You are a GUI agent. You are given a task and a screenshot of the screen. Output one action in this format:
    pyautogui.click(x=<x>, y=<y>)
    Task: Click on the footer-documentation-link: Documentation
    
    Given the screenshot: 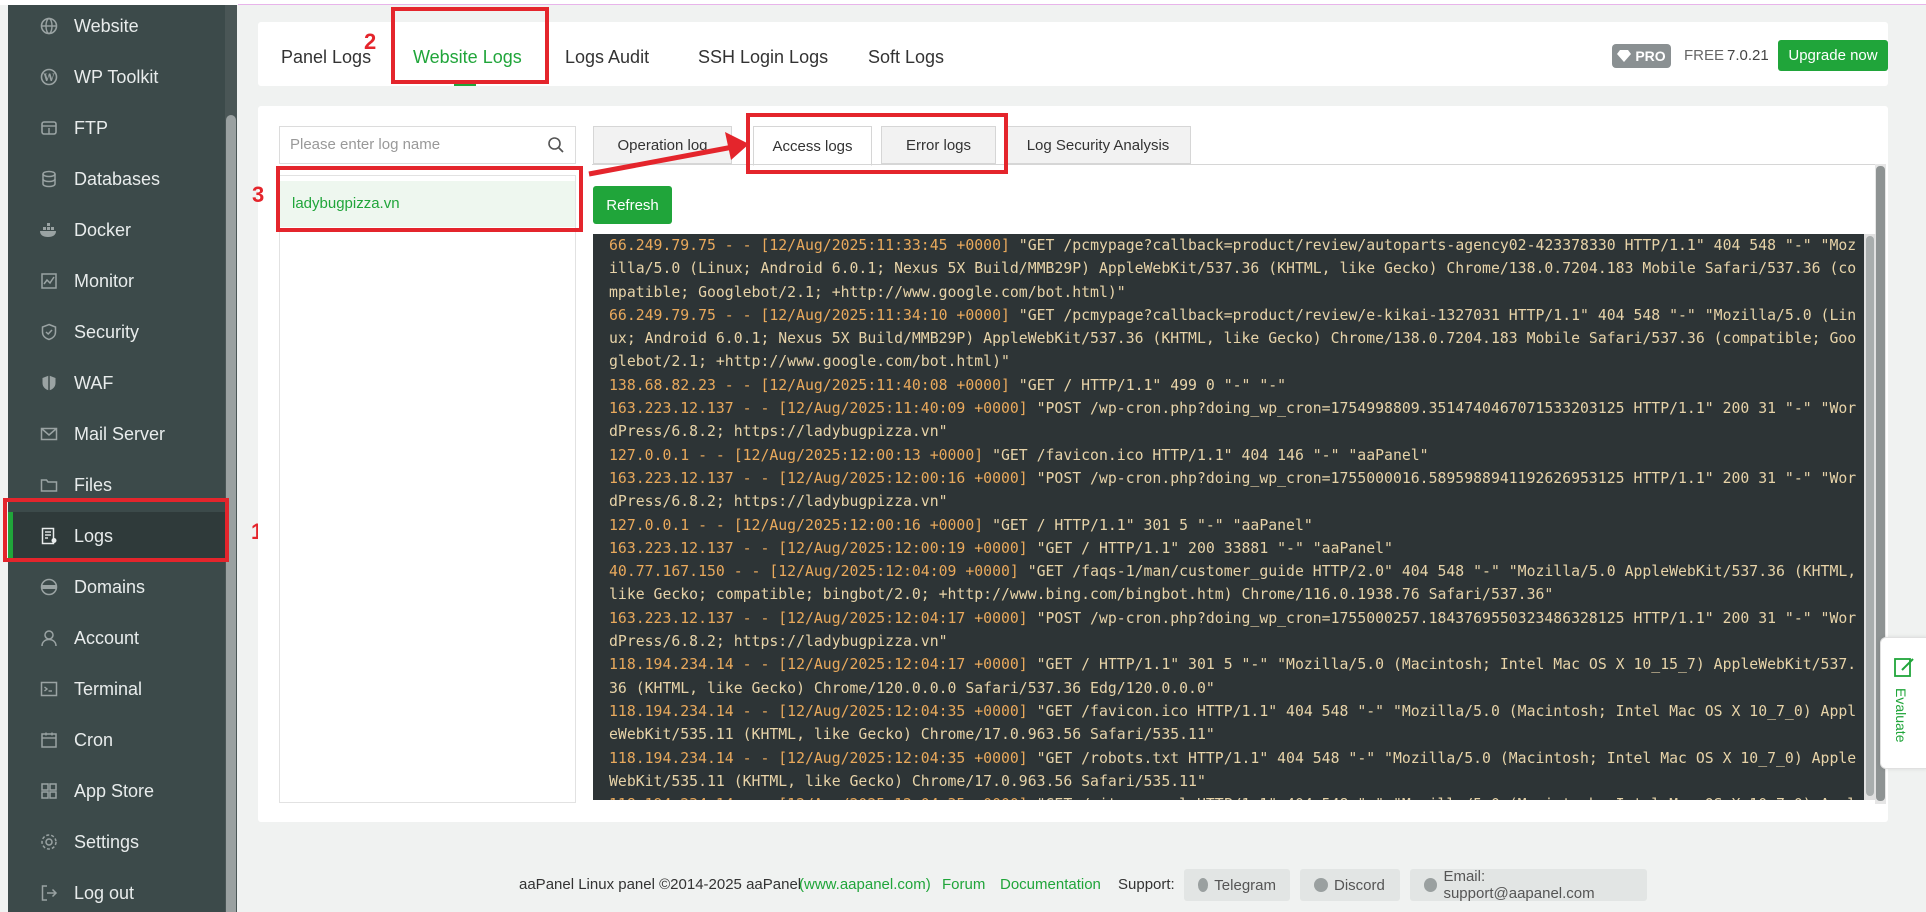 What is the action you would take?
    pyautogui.click(x=1050, y=884)
    